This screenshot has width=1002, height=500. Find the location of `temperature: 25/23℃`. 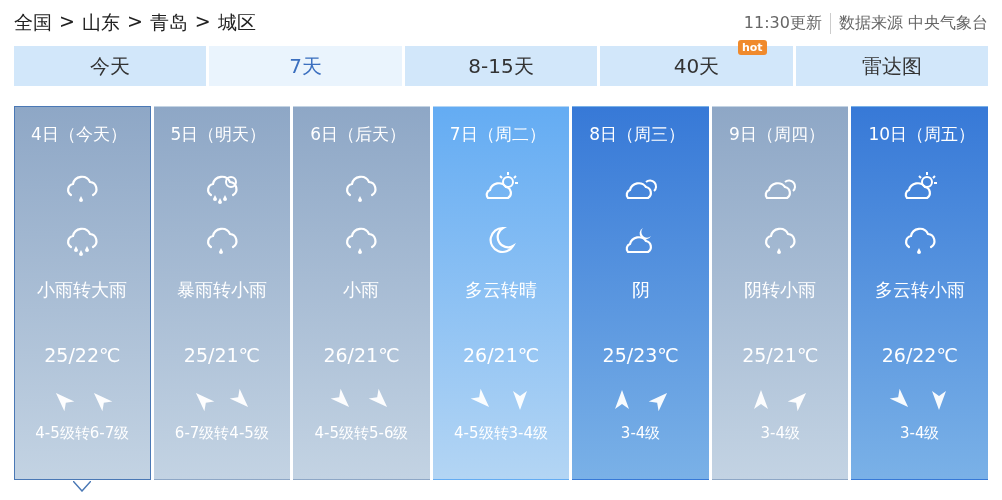

temperature: 25/23℃ is located at coordinates (640, 355).